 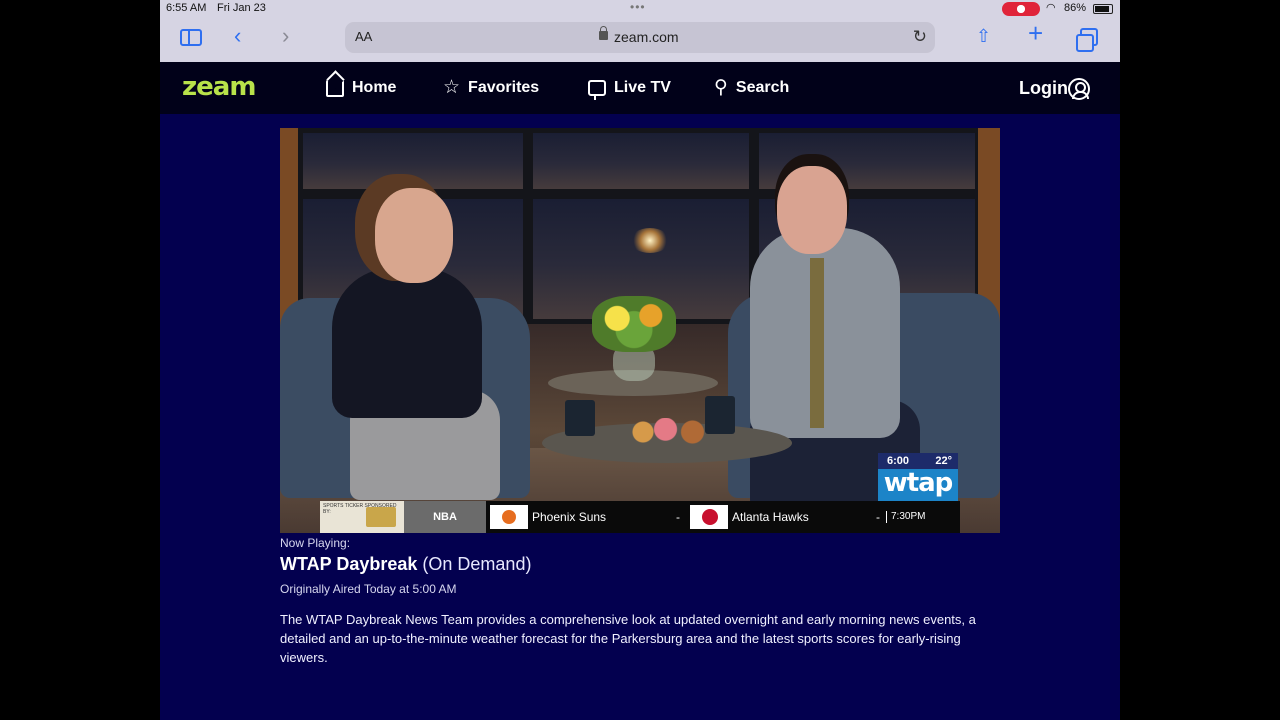 I want to click on tv-icon, so click(x=597, y=90).